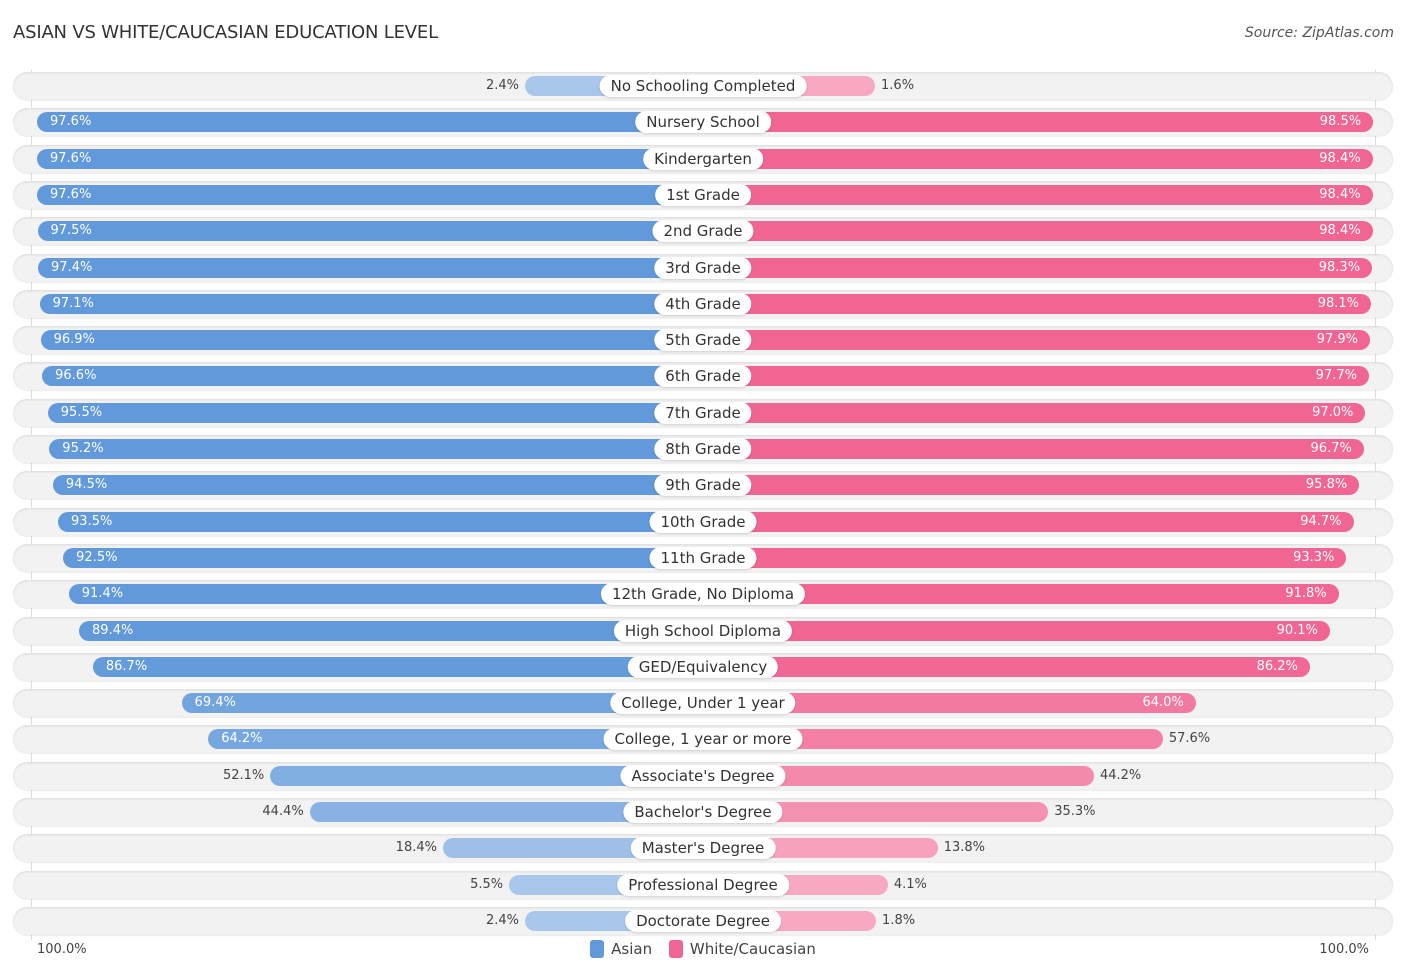 This screenshot has height=975, width=1406. Describe the element at coordinates (1326, 485) in the screenshot. I see `value-label-white-caucasian: 95.8%` at that location.